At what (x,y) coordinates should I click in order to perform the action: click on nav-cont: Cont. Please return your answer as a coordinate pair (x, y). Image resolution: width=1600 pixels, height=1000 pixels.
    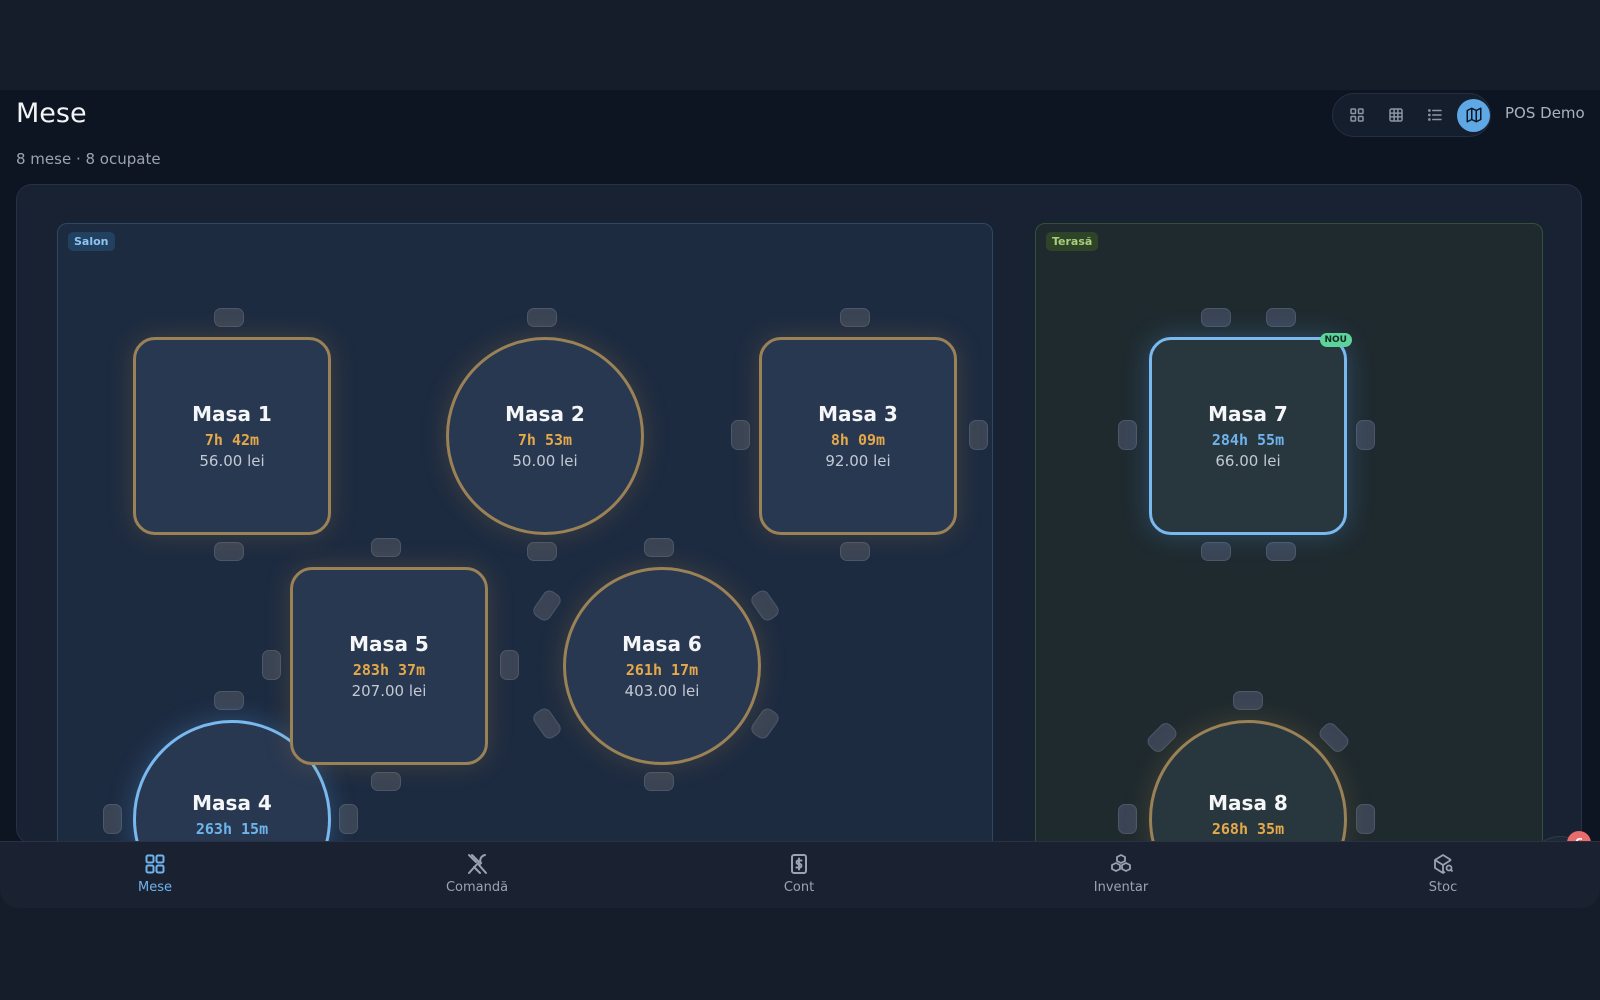
    Looking at the image, I should click on (799, 873).